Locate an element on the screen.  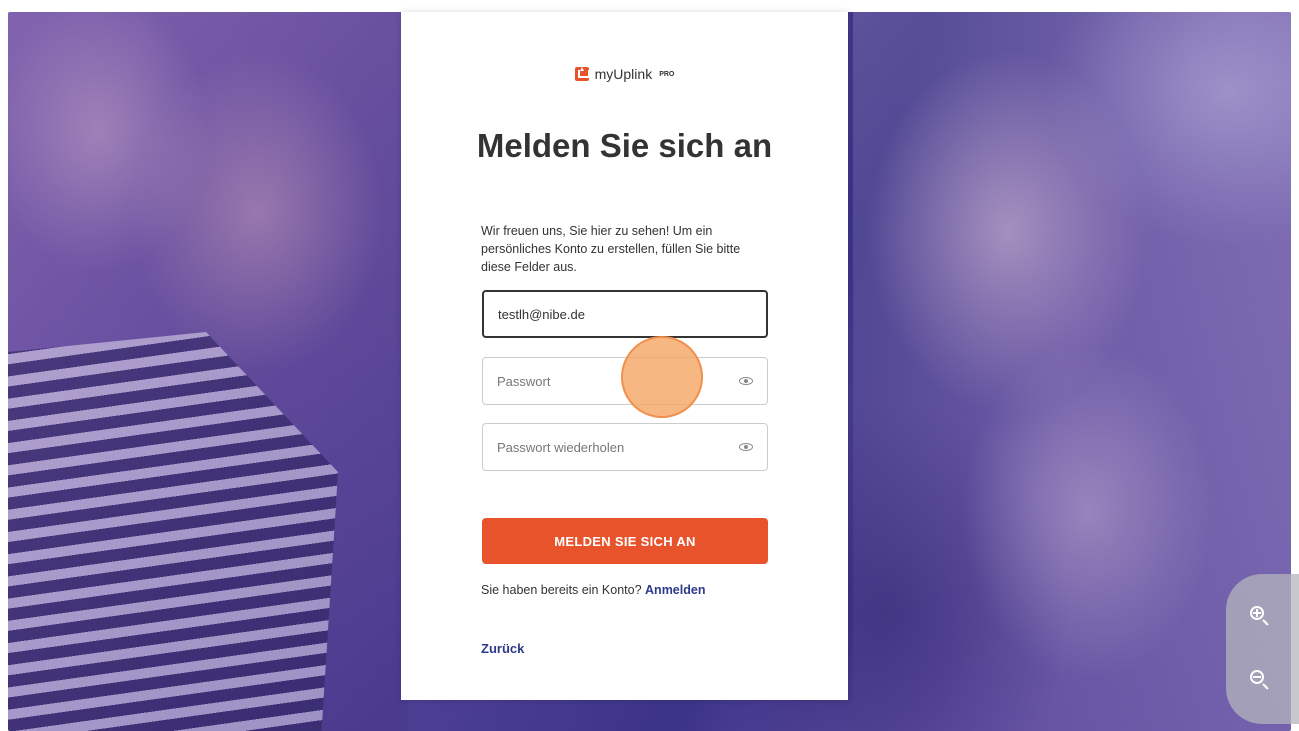
zoom-out-icon is located at coordinates (1260, 680).